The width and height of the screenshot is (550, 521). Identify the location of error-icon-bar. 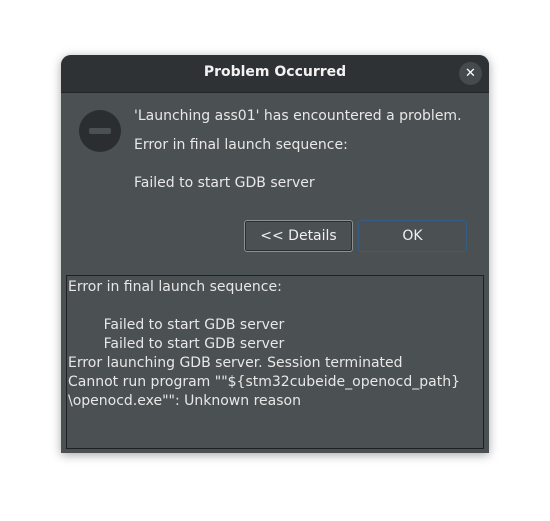
(100, 131).